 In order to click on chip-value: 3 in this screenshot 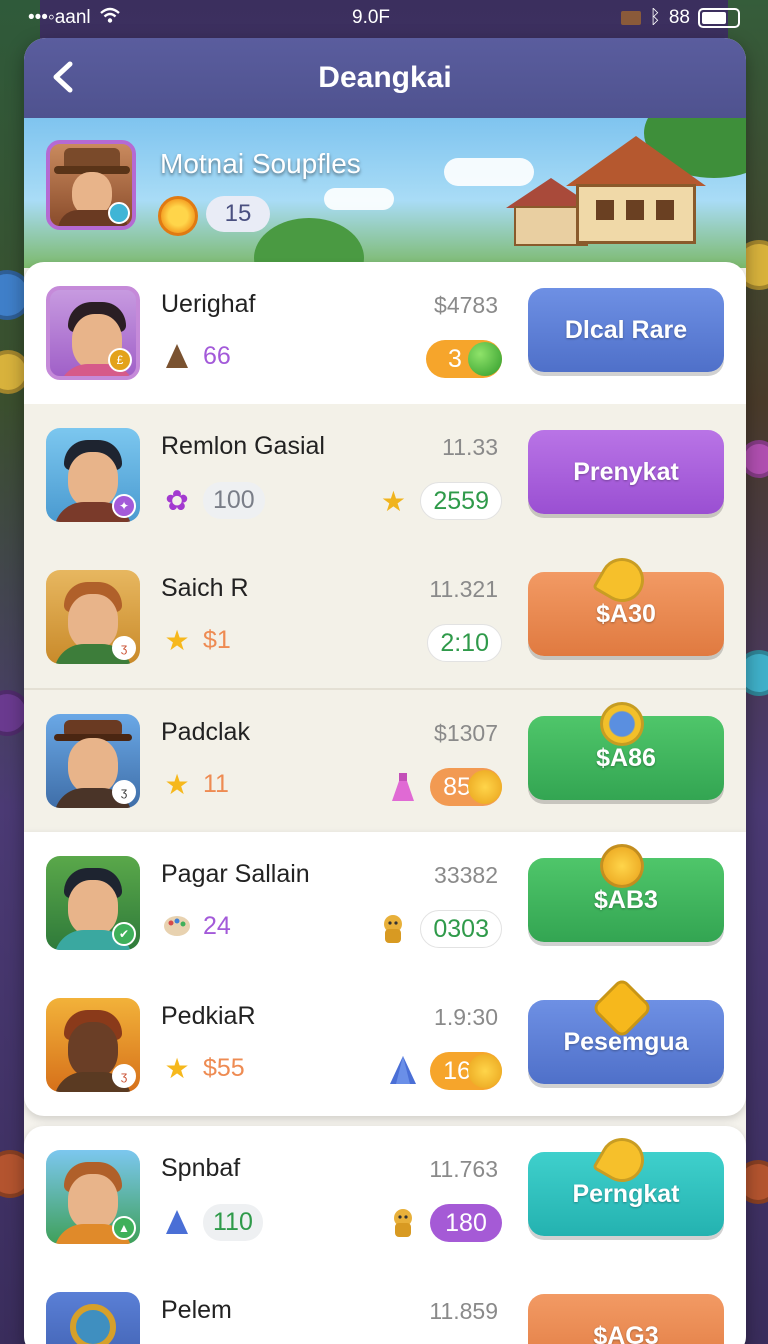, I will do `click(455, 358)`.